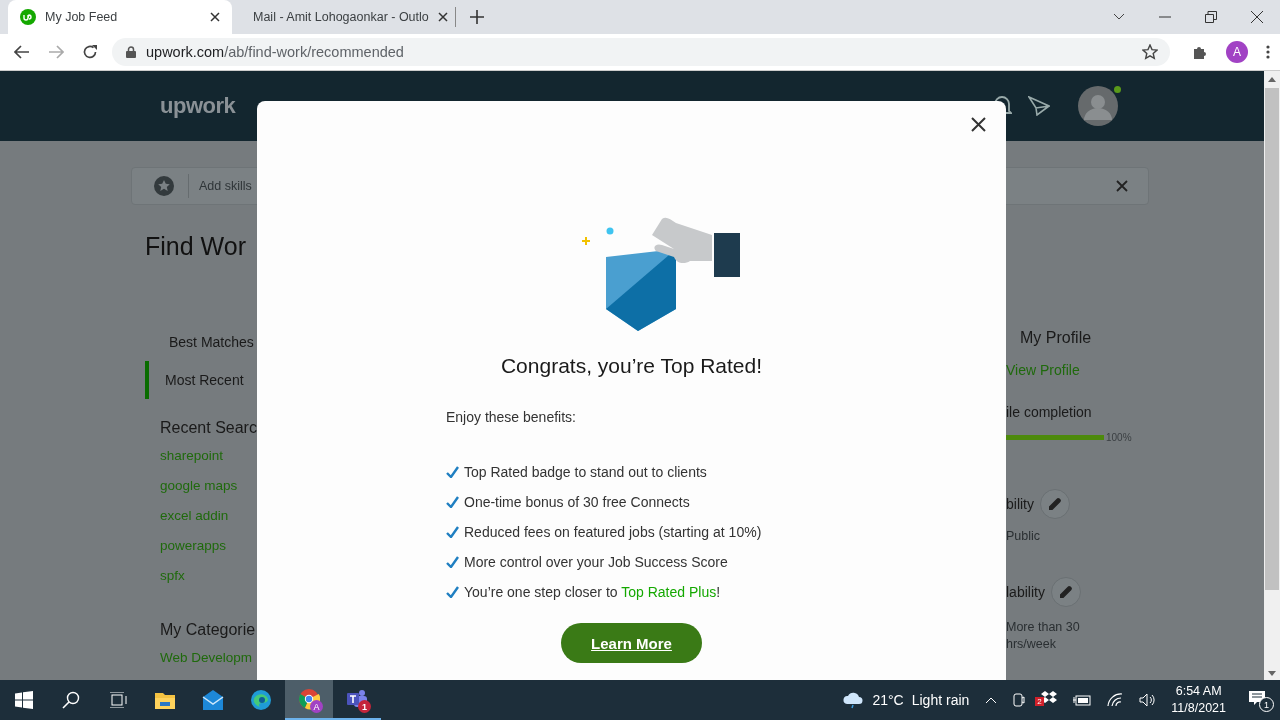 The height and width of the screenshot is (720, 1280). Describe the element at coordinates (213, 700) in the screenshot. I see `envelope-icon` at that location.